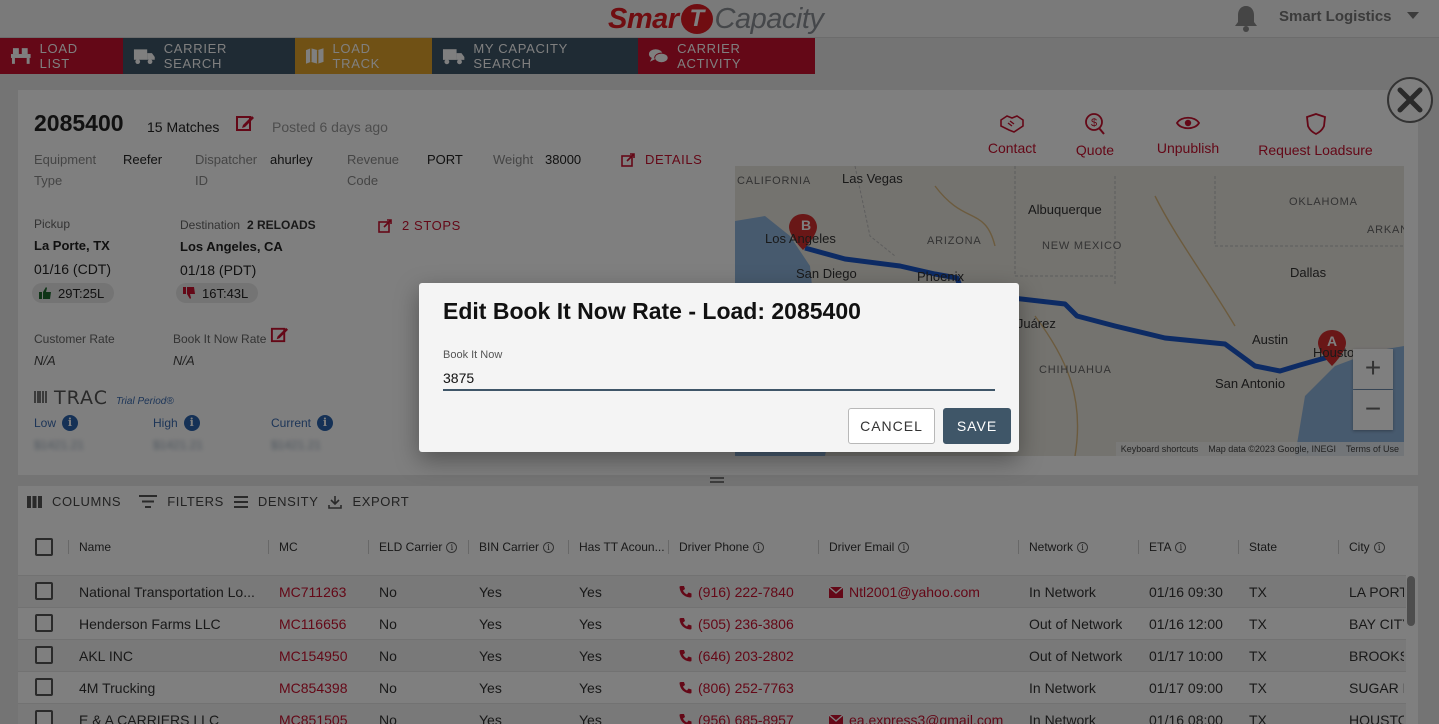 This screenshot has height=724, width=1439. What do you see at coordinates (473, 355) in the screenshot?
I see `book-it-now-label: Book It Now` at bounding box center [473, 355].